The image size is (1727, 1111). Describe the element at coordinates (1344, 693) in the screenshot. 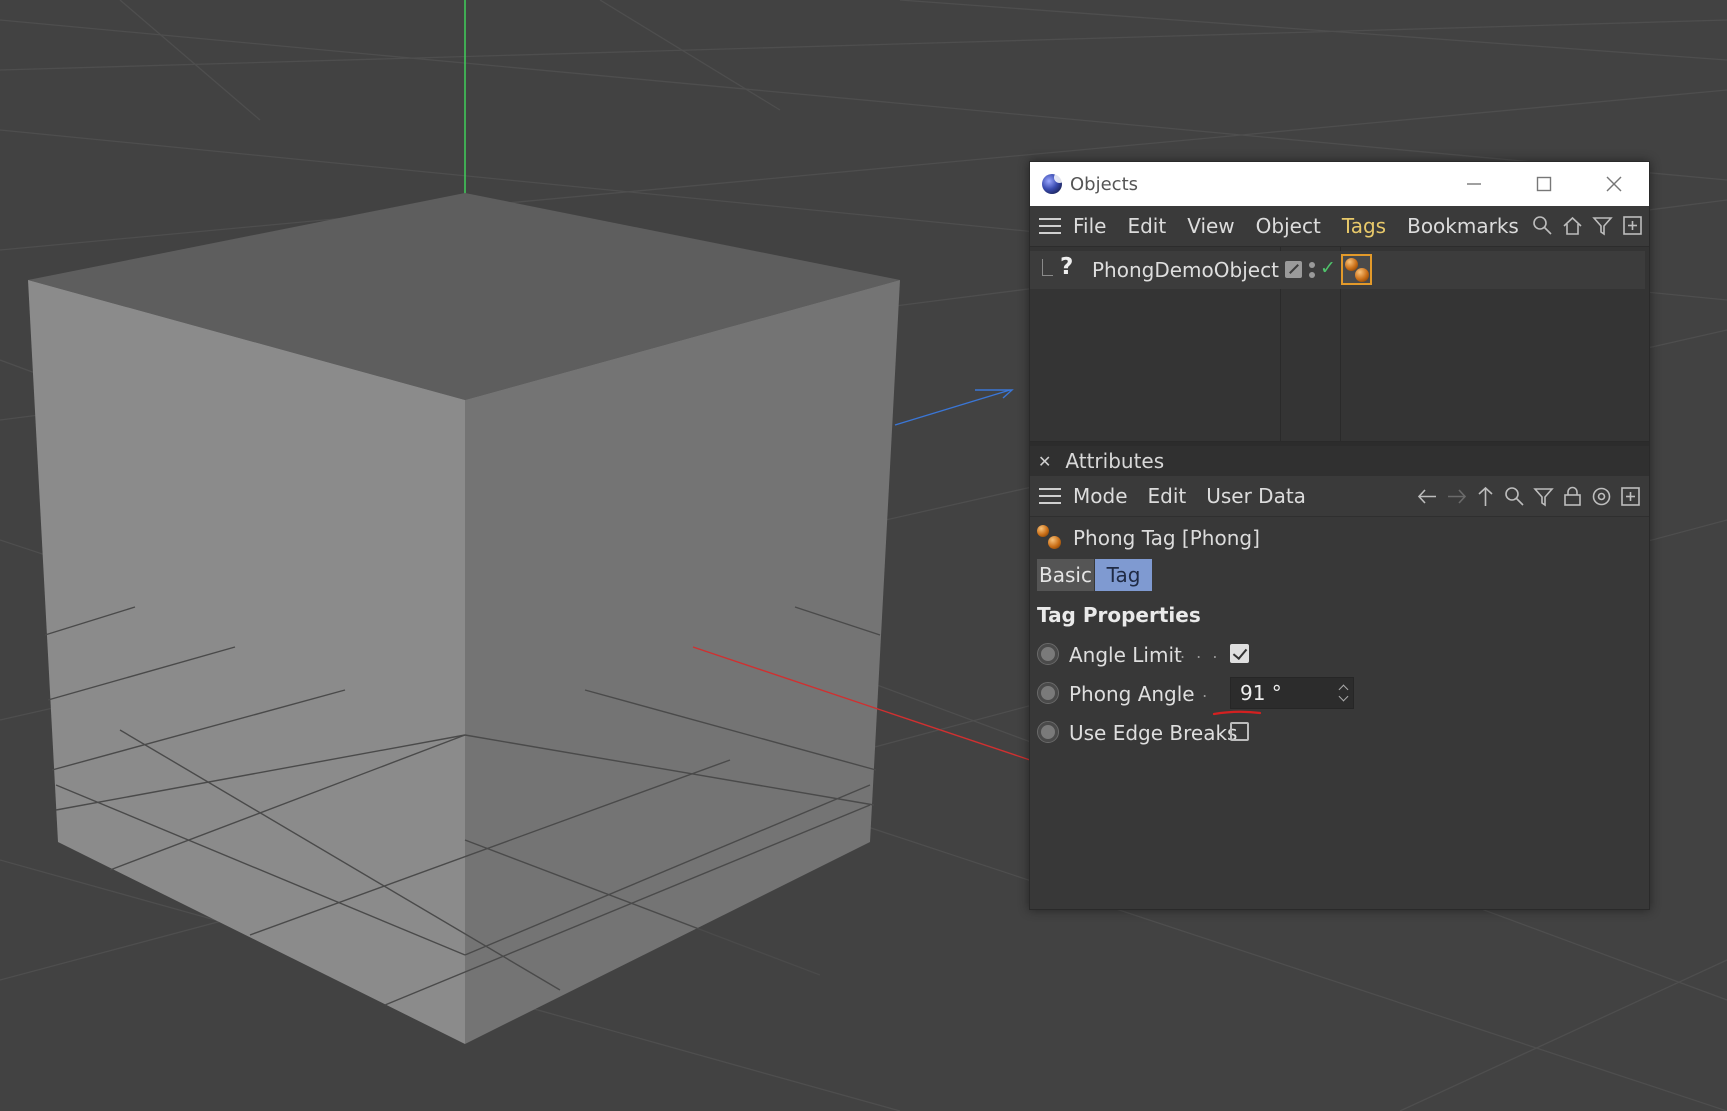

I see `spinner-arrows-icon` at that location.